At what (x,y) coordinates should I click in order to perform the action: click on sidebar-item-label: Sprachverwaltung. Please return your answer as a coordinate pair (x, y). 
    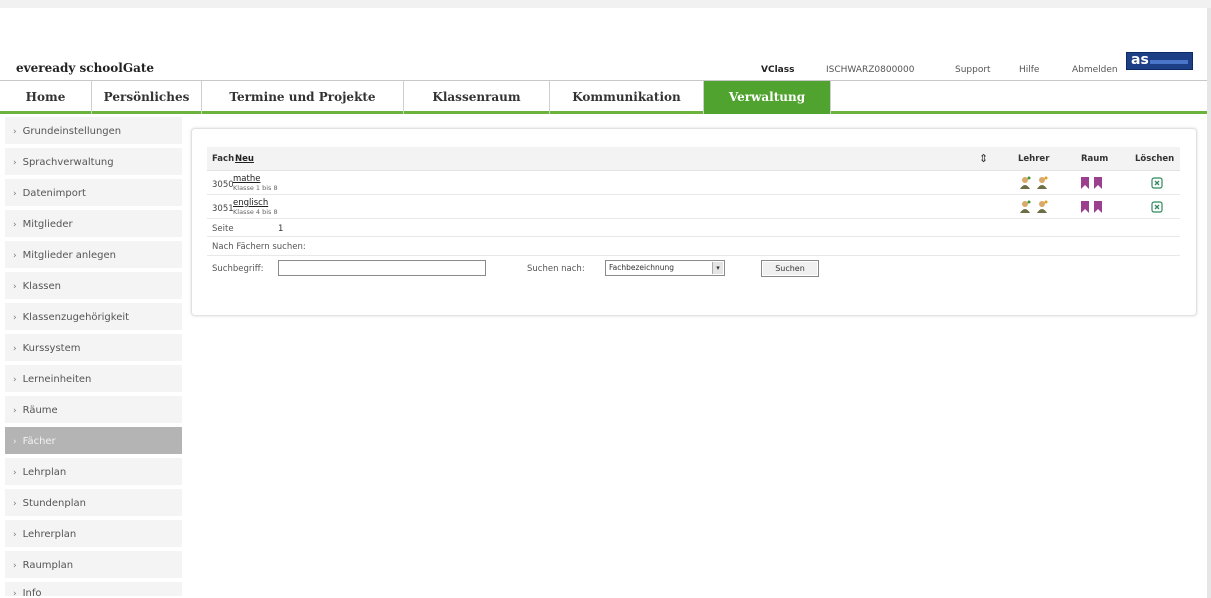
    Looking at the image, I should click on (68, 162).